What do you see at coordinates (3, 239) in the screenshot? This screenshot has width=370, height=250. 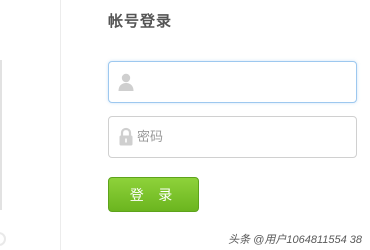 I see `decorative-circle` at bounding box center [3, 239].